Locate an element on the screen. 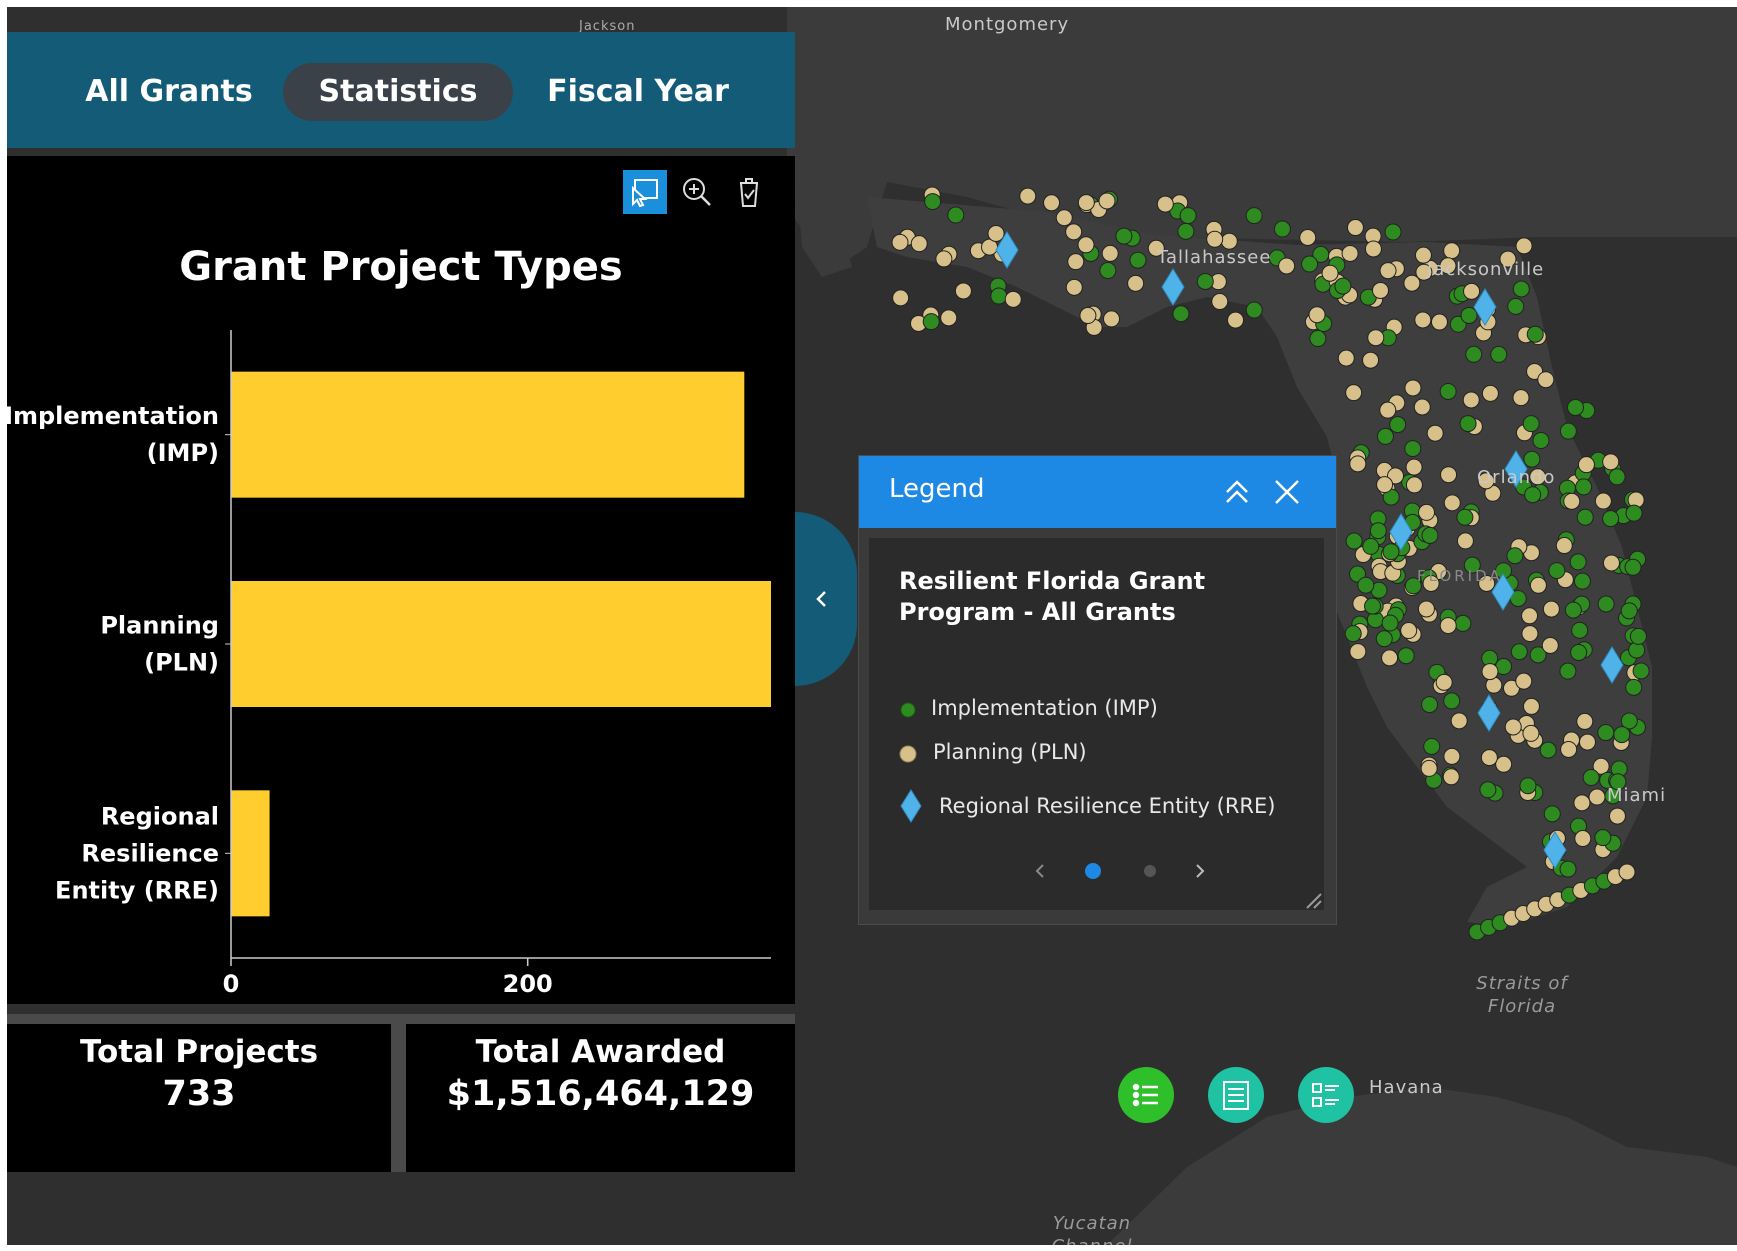 This screenshot has height=1251, width=1737. tab-all-grants: All Grants is located at coordinates (169, 92).